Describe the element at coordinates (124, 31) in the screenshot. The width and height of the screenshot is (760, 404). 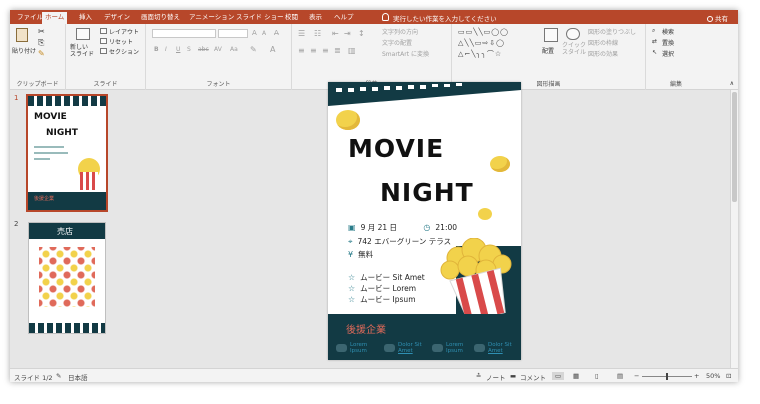
I see `layout-button: レイアウト` at that location.